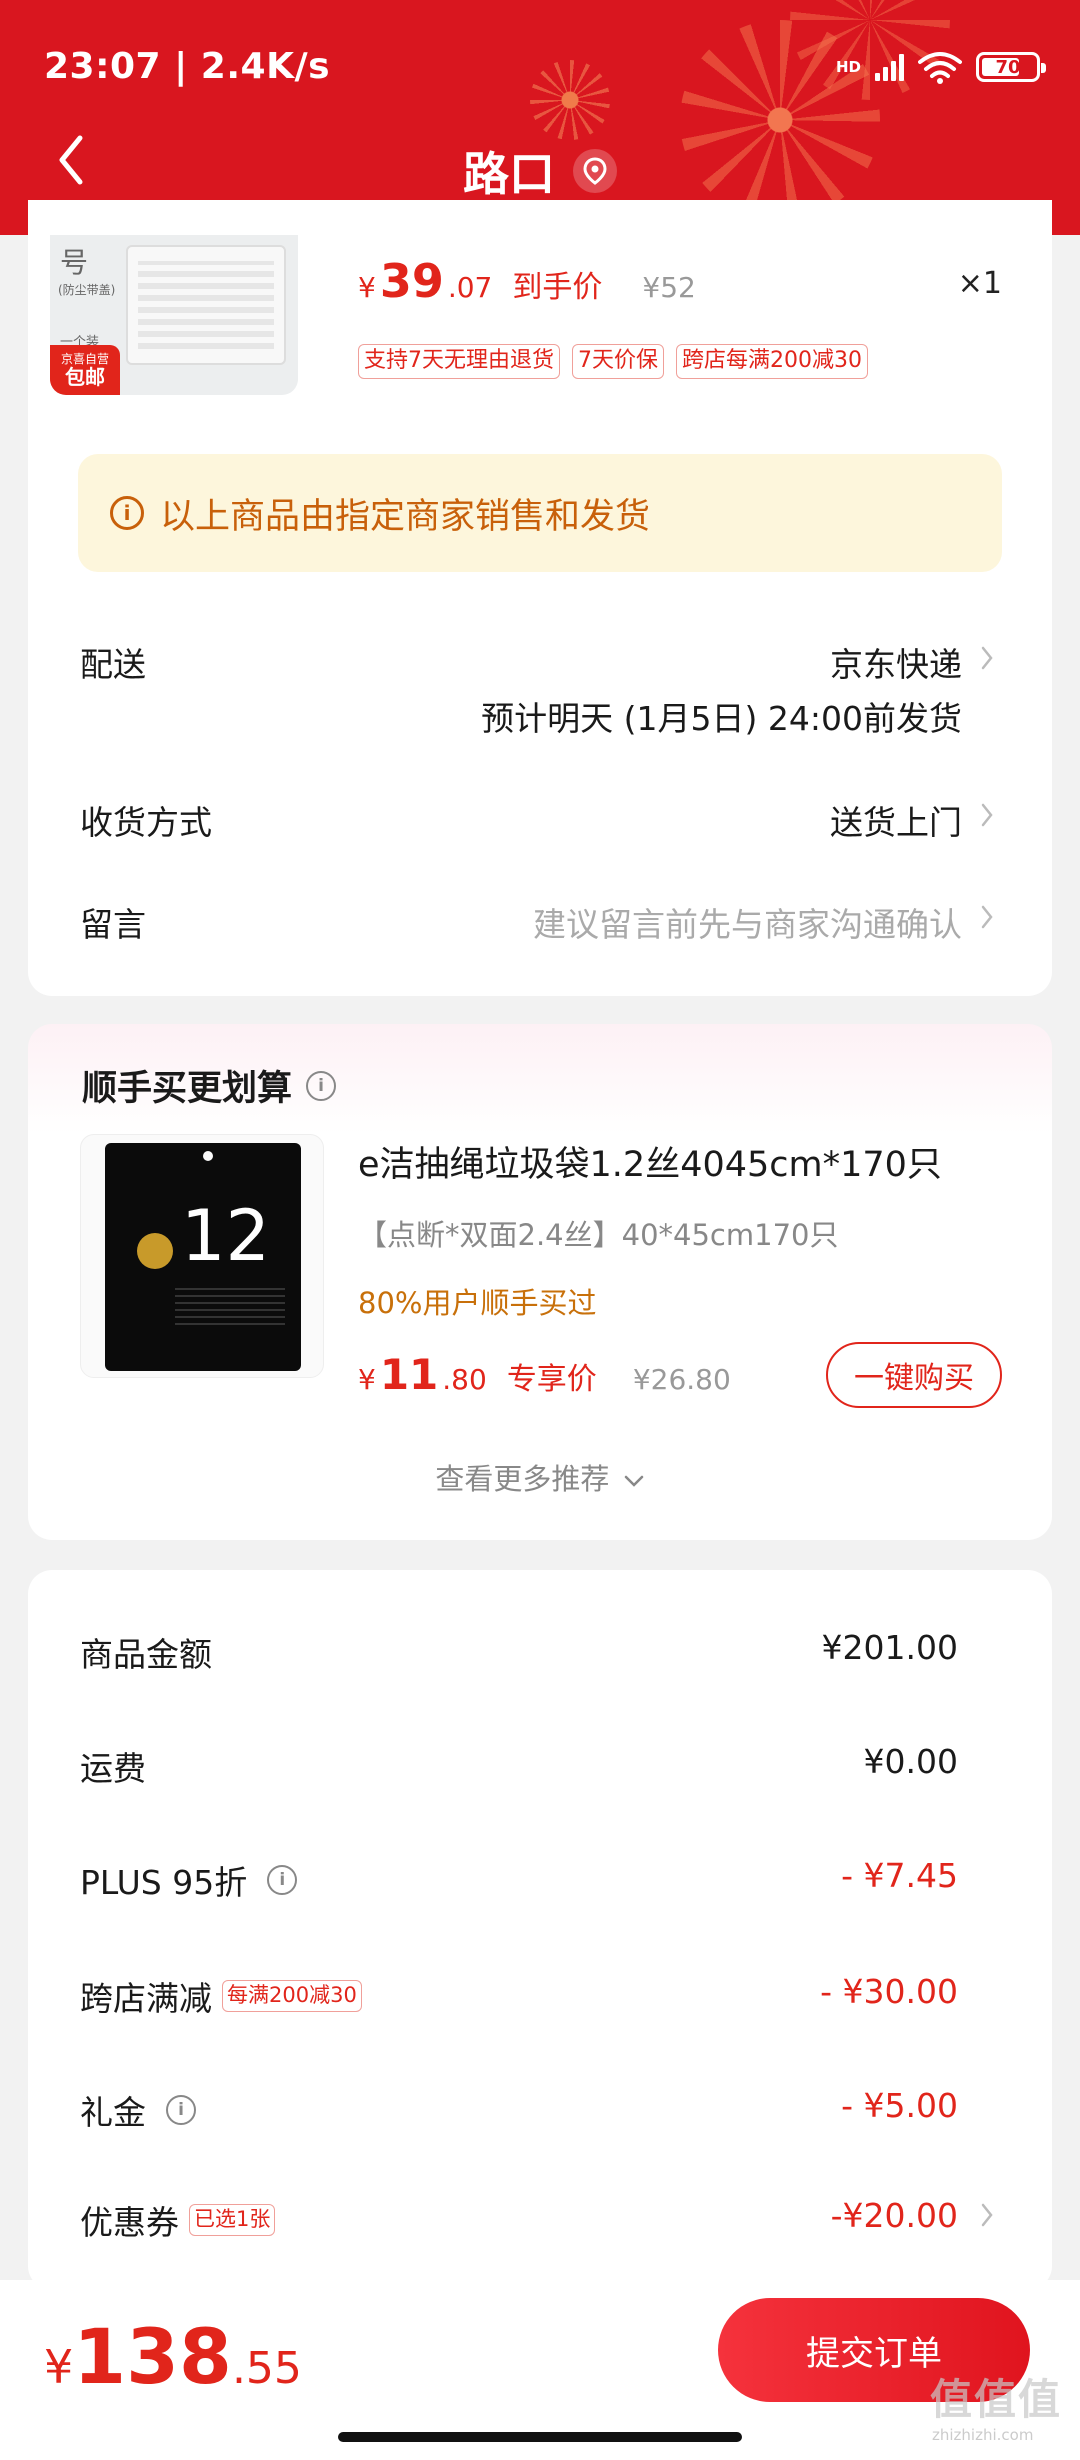 This screenshot has width=1080, height=2460. What do you see at coordinates (459, 361) in the screenshot?
I see `service-tag: 支持7天无理由退货` at bounding box center [459, 361].